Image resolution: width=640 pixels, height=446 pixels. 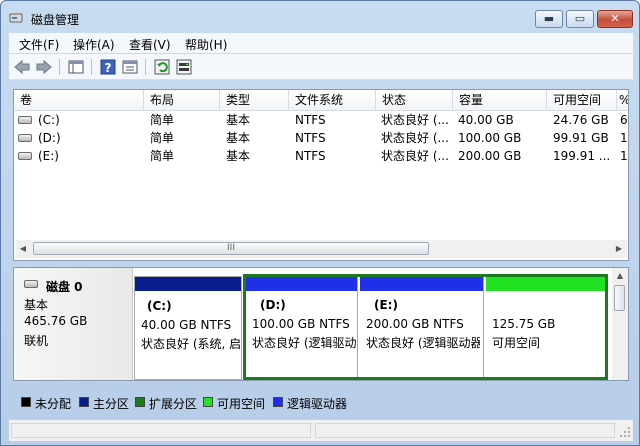 I want to click on disk-status: 联机, so click(x=36, y=341).